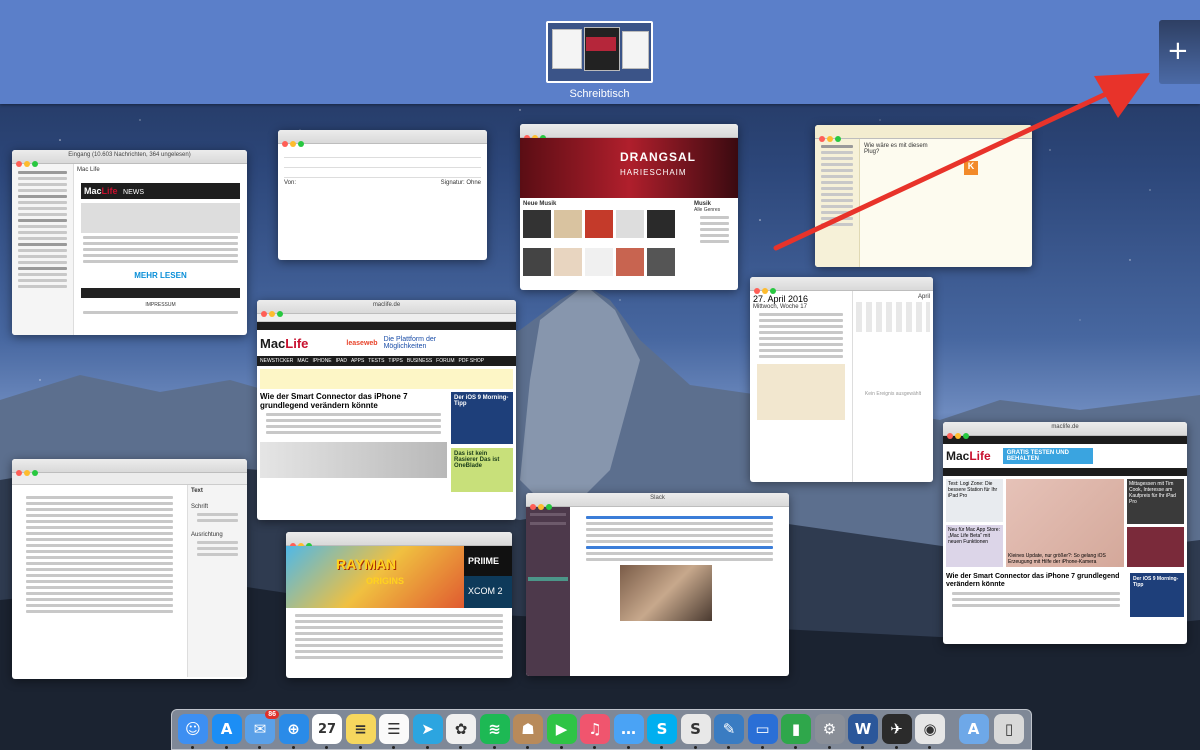 The width and height of the screenshot is (1200, 750). Describe the element at coordinates (863, 731) in the screenshot. I see `word-icon: W` at that location.